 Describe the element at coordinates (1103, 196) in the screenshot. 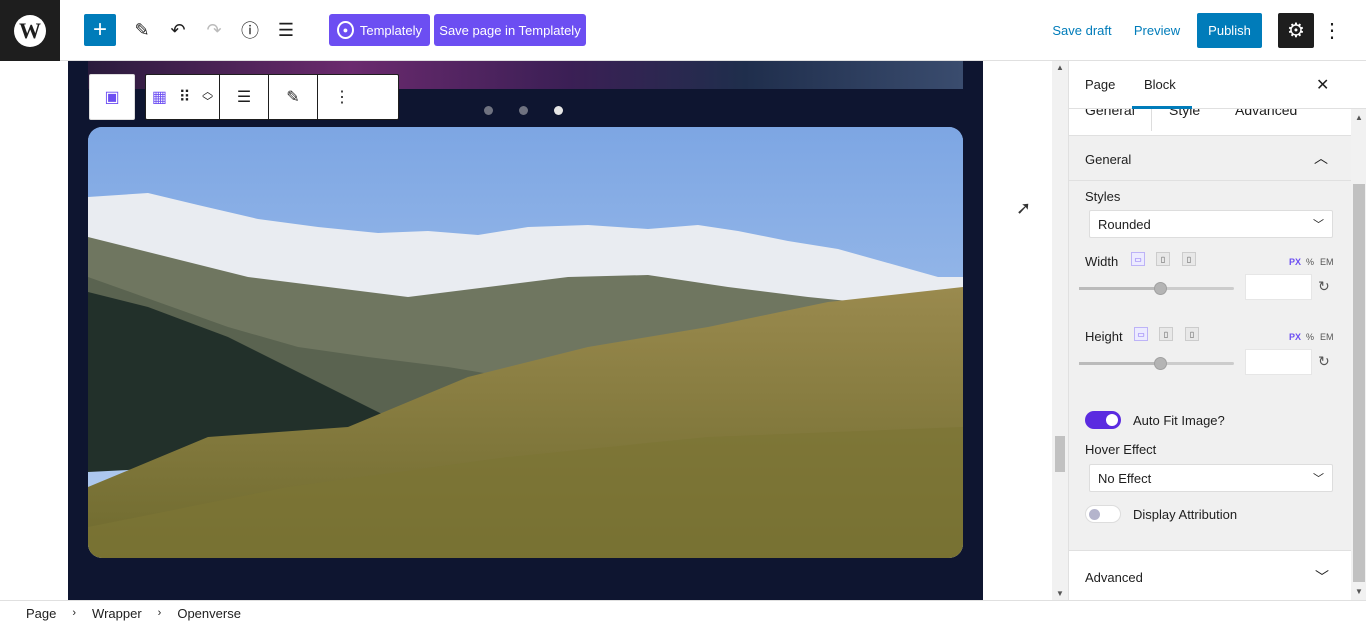

I see `styles-label: Styles` at that location.